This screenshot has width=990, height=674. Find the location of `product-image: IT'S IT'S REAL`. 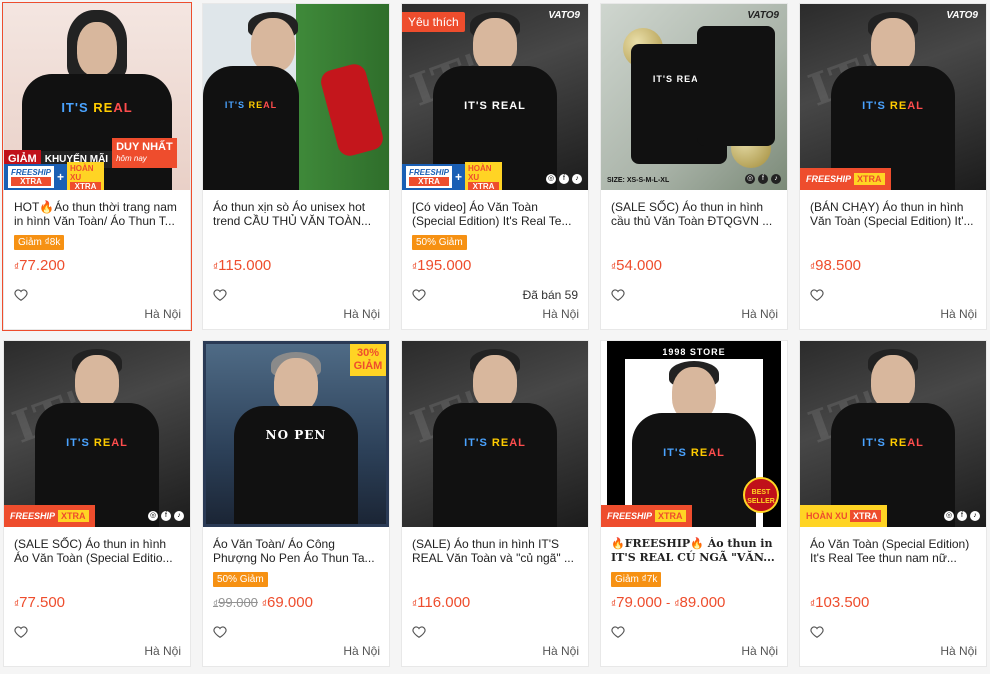

product-image: IT'S IT'S REAL is located at coordinates (495, 434).